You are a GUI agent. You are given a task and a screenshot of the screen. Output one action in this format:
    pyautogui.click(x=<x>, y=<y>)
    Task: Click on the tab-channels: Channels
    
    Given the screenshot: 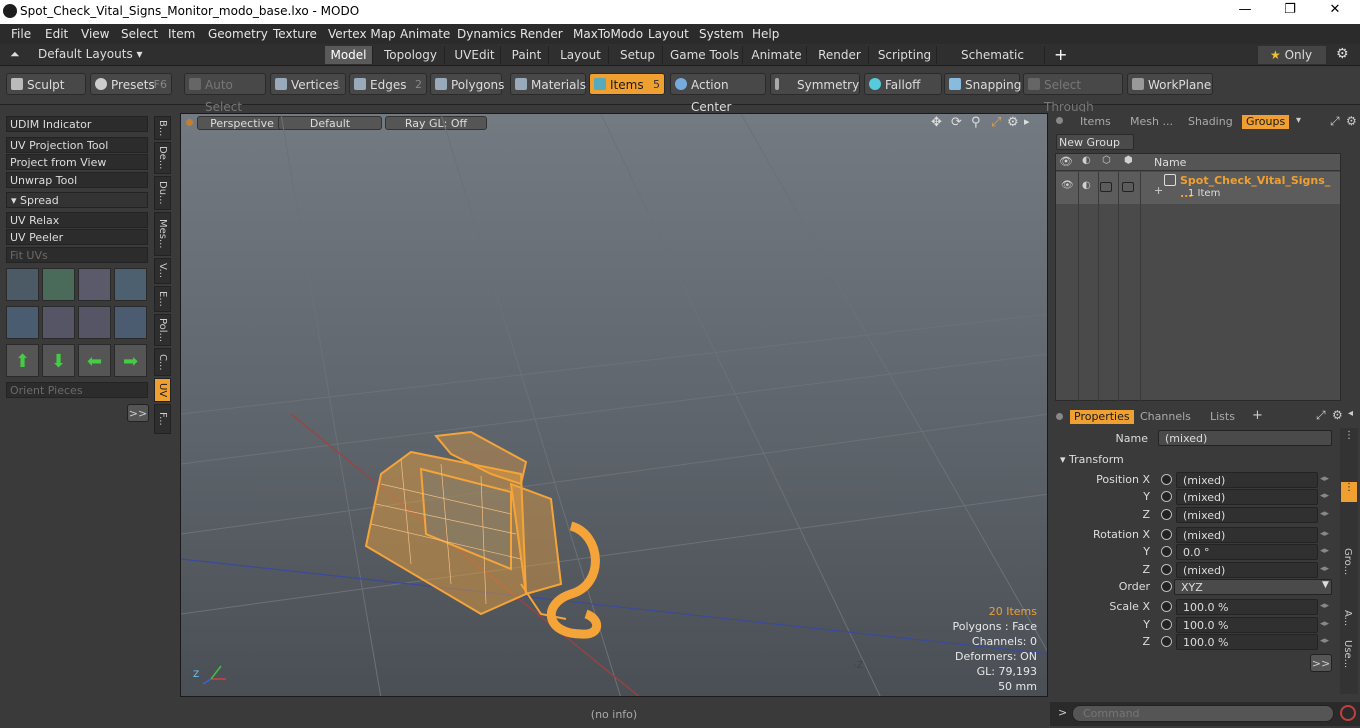 What is the action you would take?
    pyautogui.click(x=1165, y=417)
    